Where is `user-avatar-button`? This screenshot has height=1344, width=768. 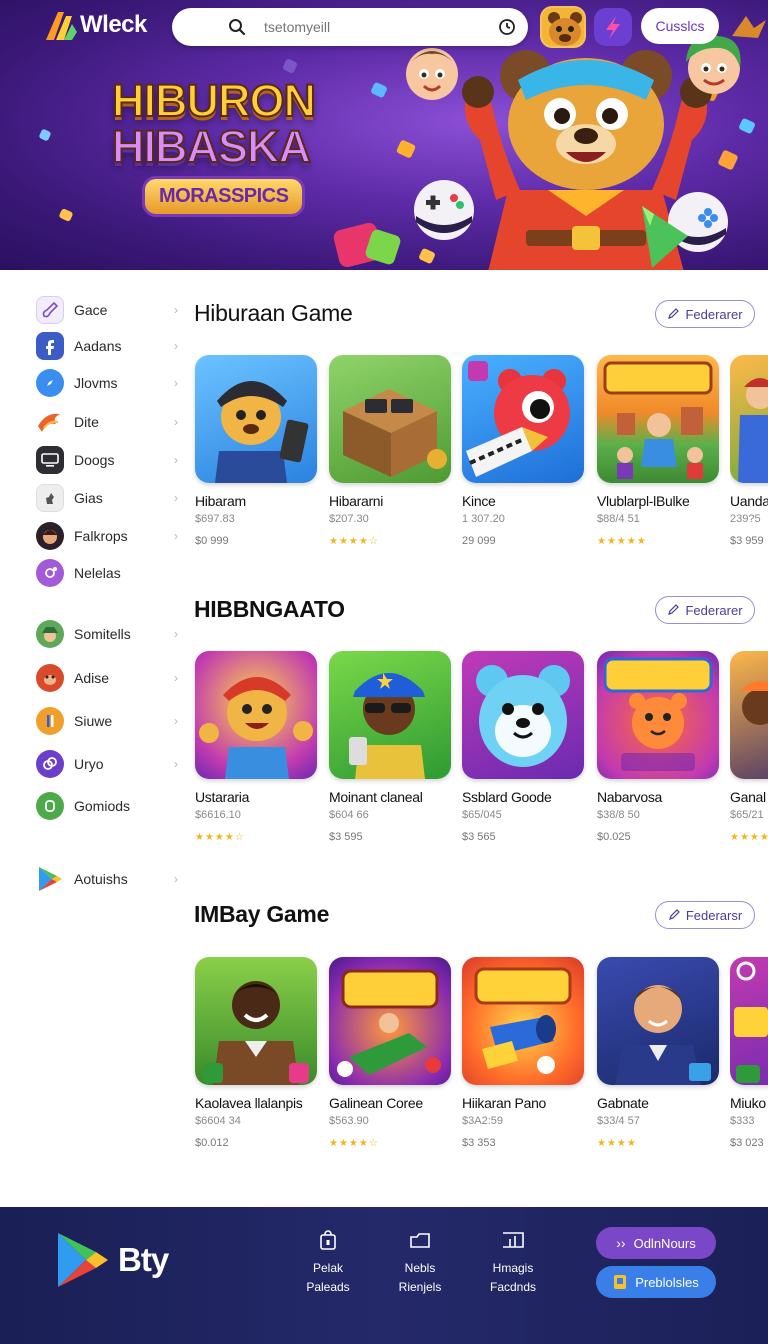
user-avatar-button is located at coordinates (563, 27).